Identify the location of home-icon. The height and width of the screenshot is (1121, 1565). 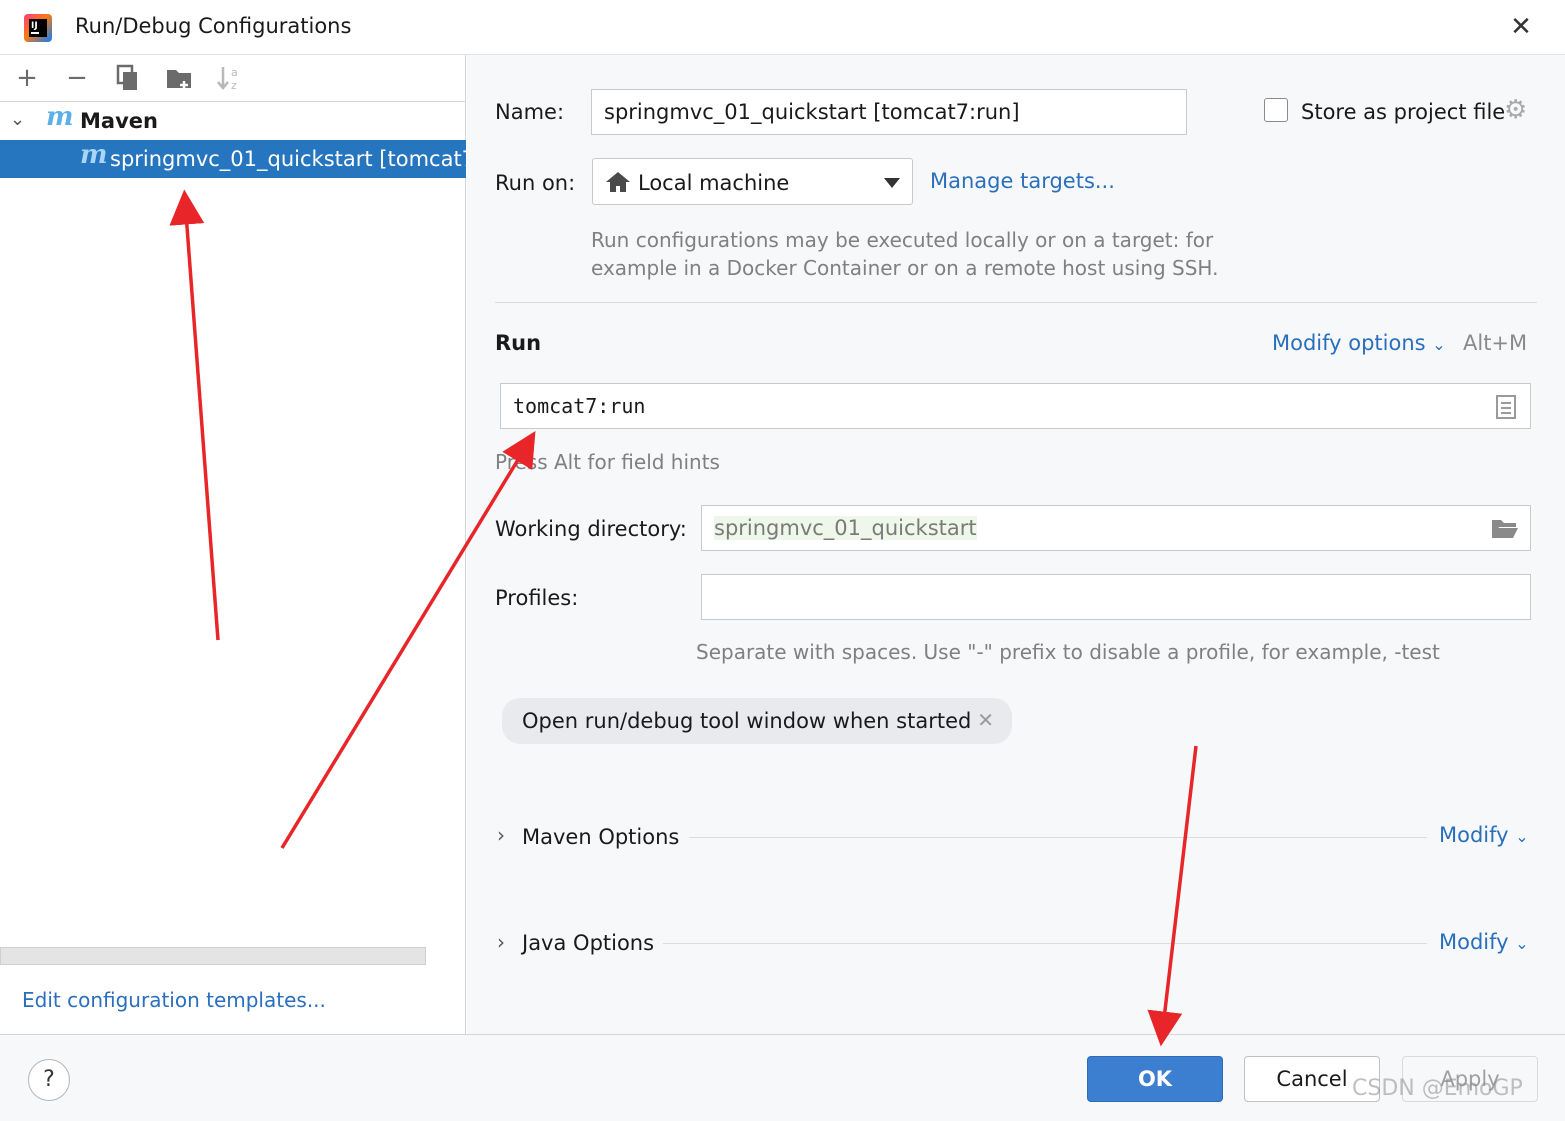
(618, 182).